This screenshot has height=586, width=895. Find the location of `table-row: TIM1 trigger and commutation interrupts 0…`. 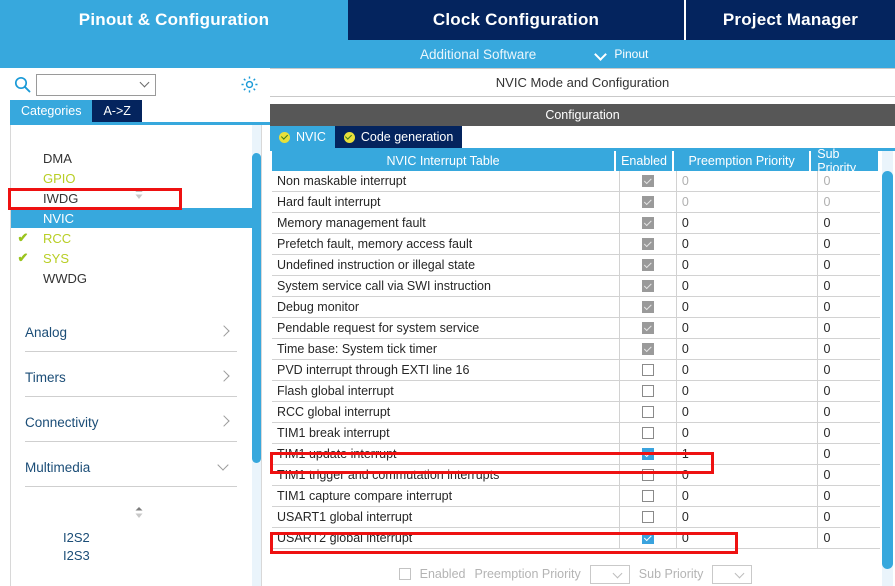

table-row: TIM1 trigger and commutation interrupts 0… is located at coordinates (576, 475).